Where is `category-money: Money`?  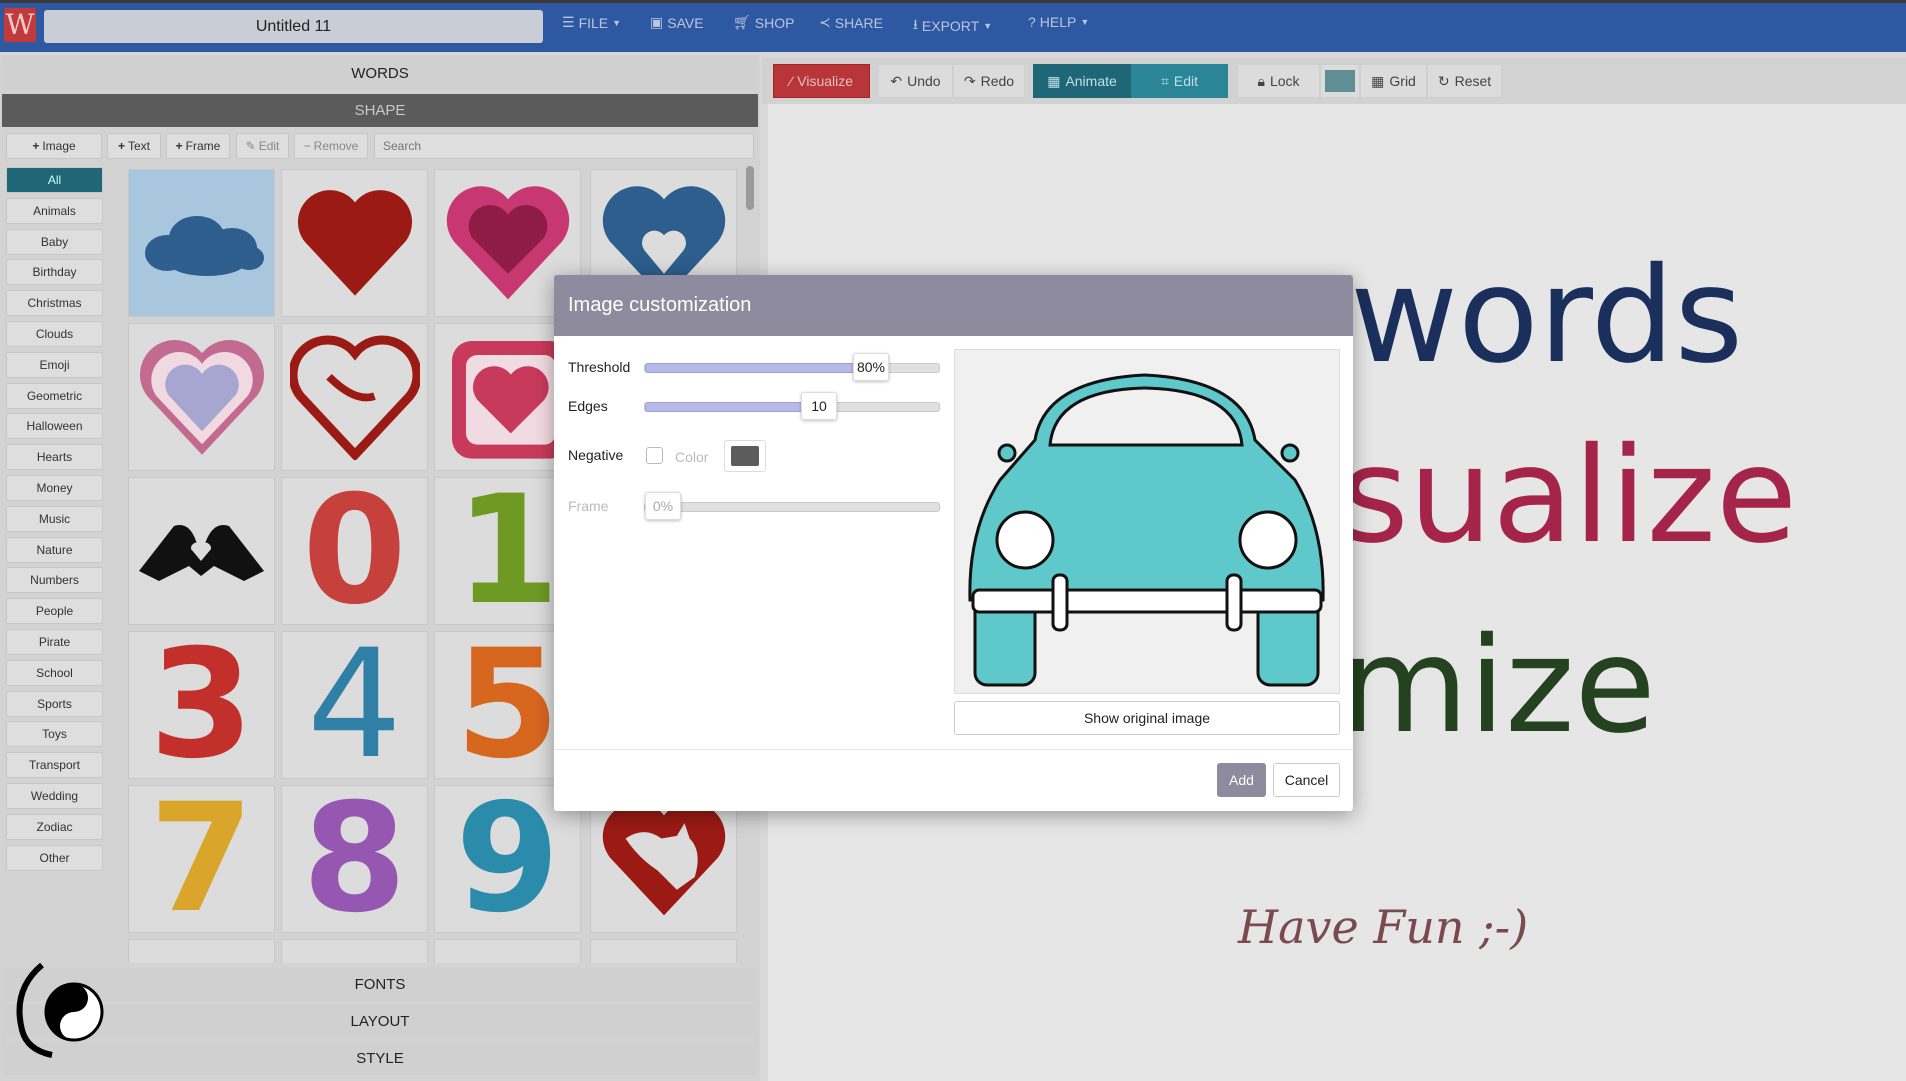
category-money: Money is located at coordinates (54, 488).